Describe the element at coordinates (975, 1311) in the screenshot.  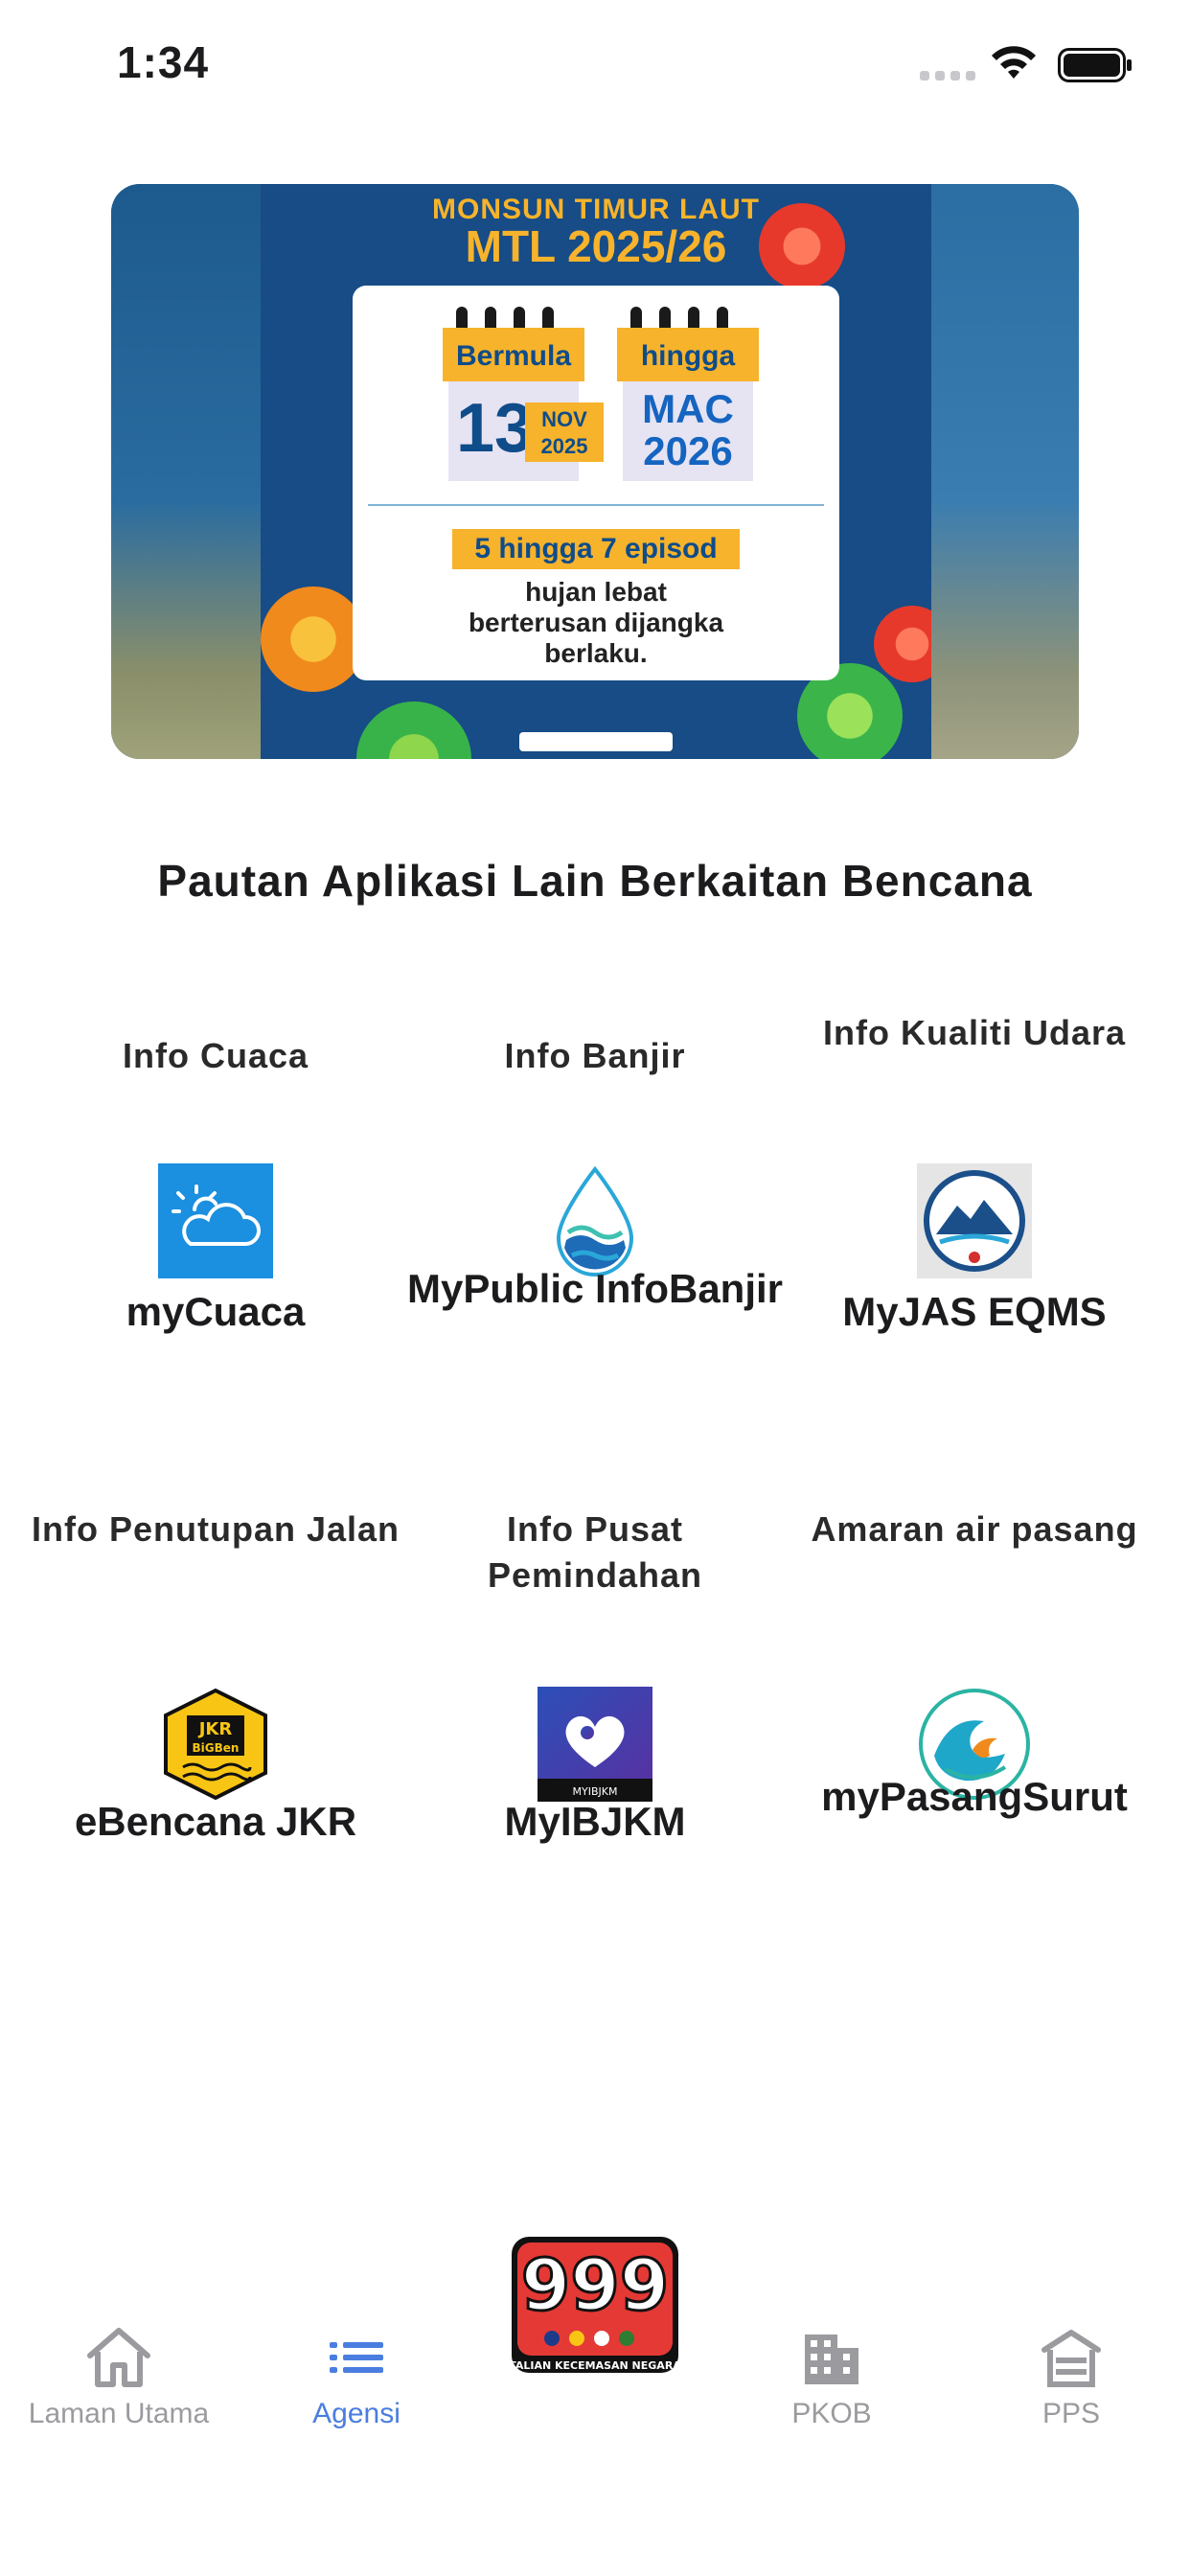
I see `app-name: MyJAS EQMS` at that location.